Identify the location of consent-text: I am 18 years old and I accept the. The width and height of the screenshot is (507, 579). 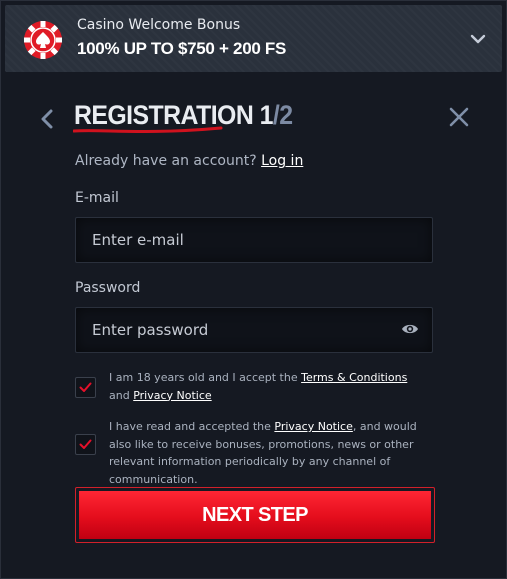
(205, 377).